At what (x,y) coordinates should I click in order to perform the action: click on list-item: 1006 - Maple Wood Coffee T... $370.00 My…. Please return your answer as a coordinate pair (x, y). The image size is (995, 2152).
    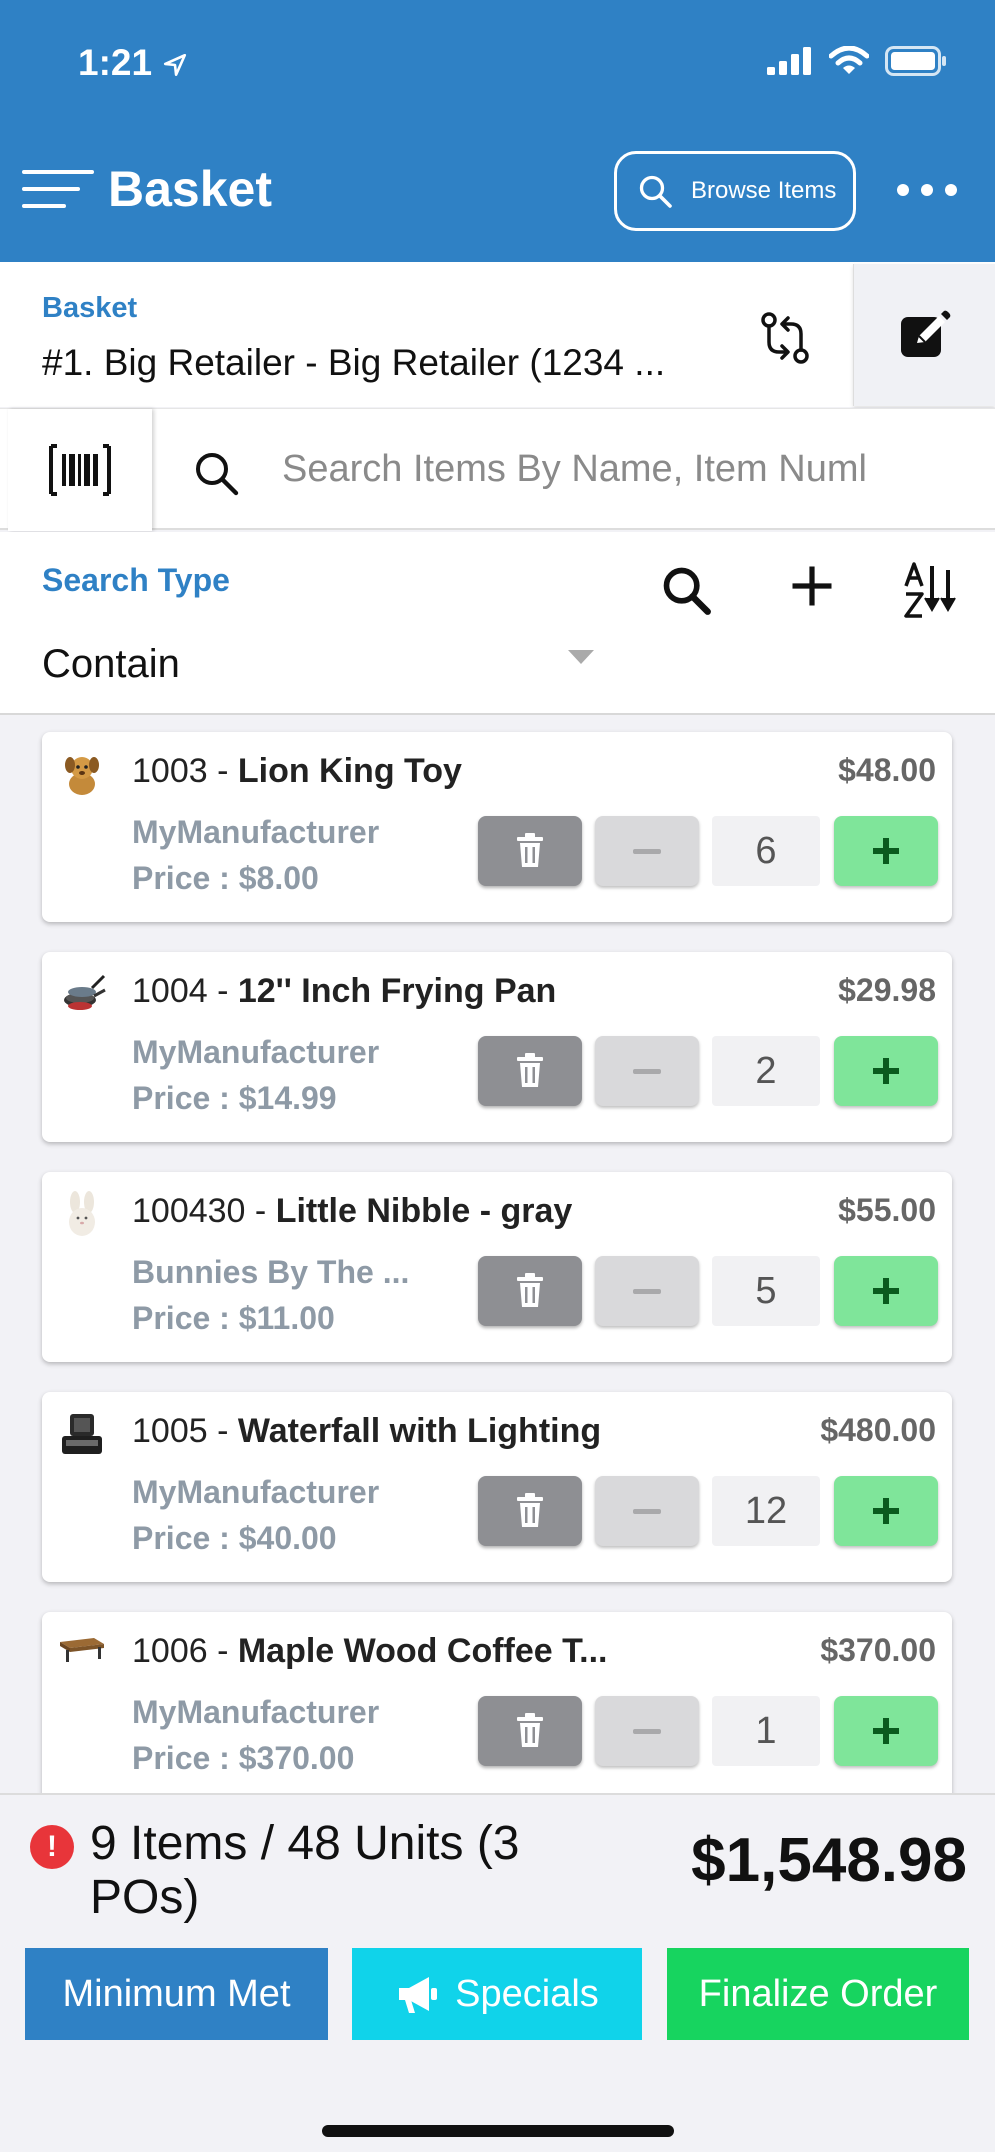
    Looking at the image, I should click on (497, 1702).